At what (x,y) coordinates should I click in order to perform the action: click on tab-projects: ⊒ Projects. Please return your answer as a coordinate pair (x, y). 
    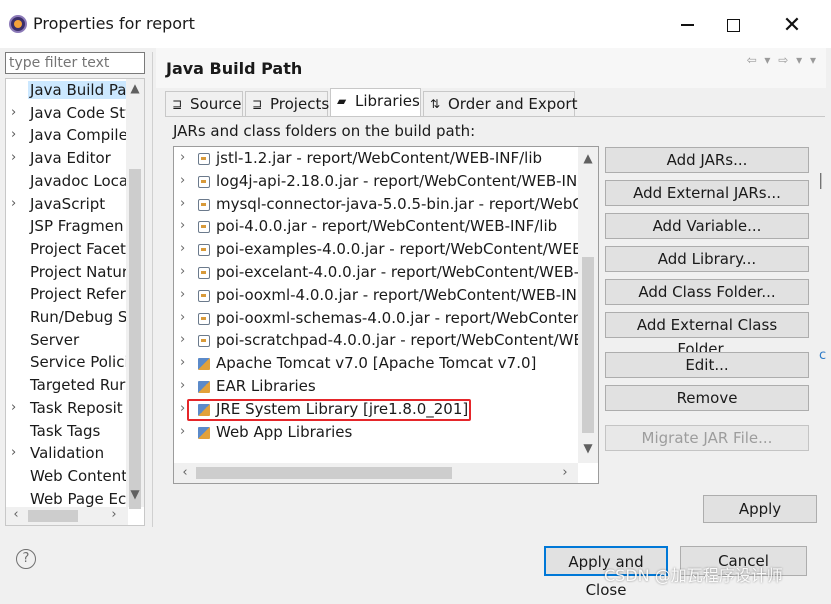
    Looking at the image, I should click on (287, 104).